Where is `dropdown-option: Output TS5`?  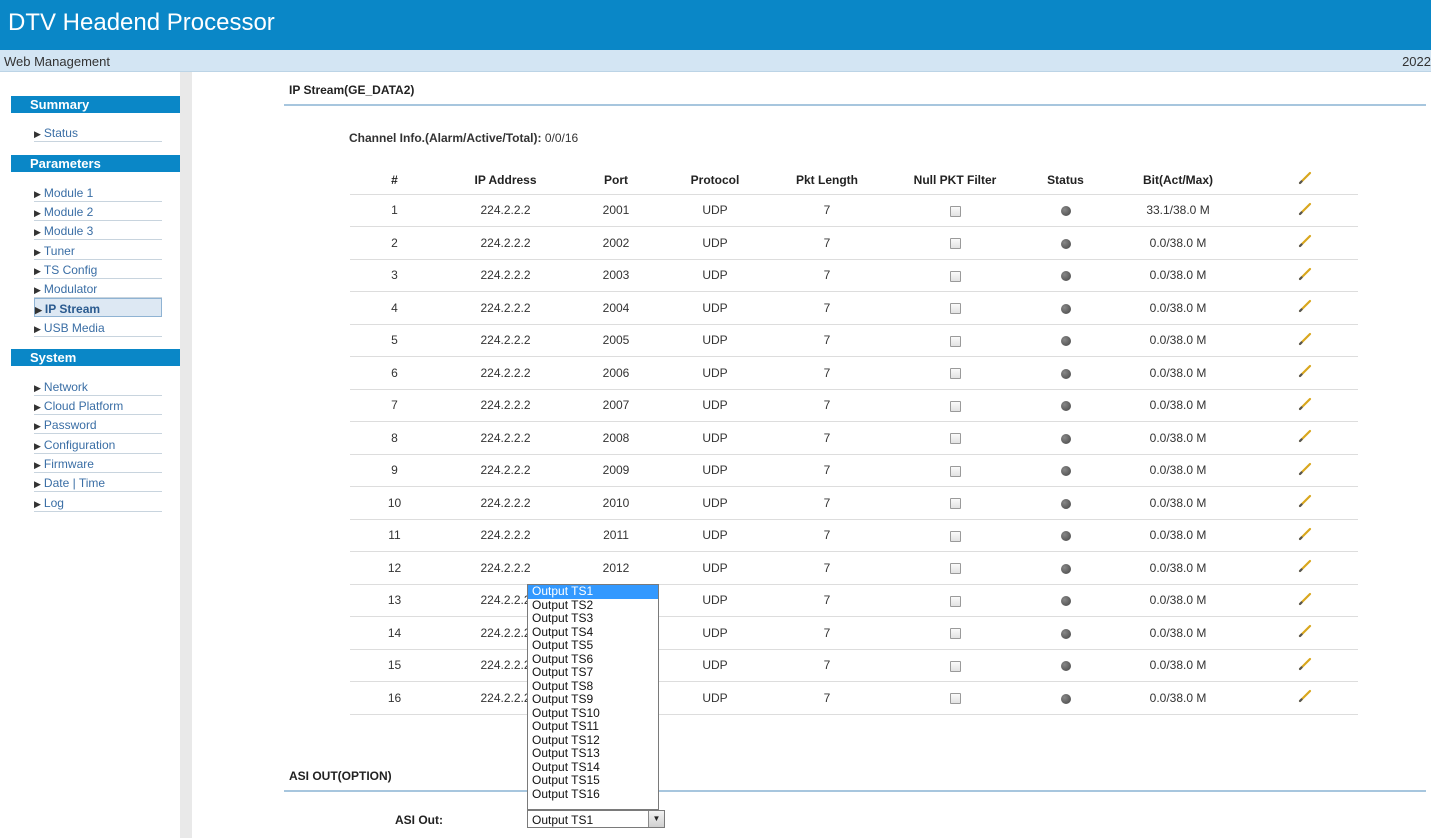
dropdown-option: Output TS5 is located at coordinates (593, 645).